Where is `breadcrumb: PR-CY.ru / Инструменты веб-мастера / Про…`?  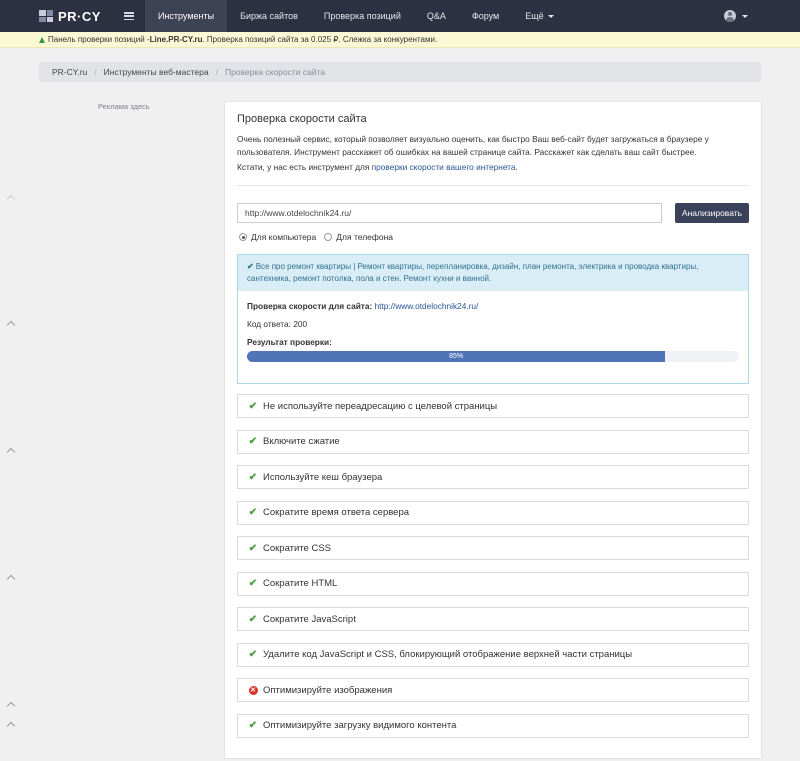 breadcrumb: PR-CY.ru / Инструменты веб-мастера / Про… is located at coordinates (400, 72).